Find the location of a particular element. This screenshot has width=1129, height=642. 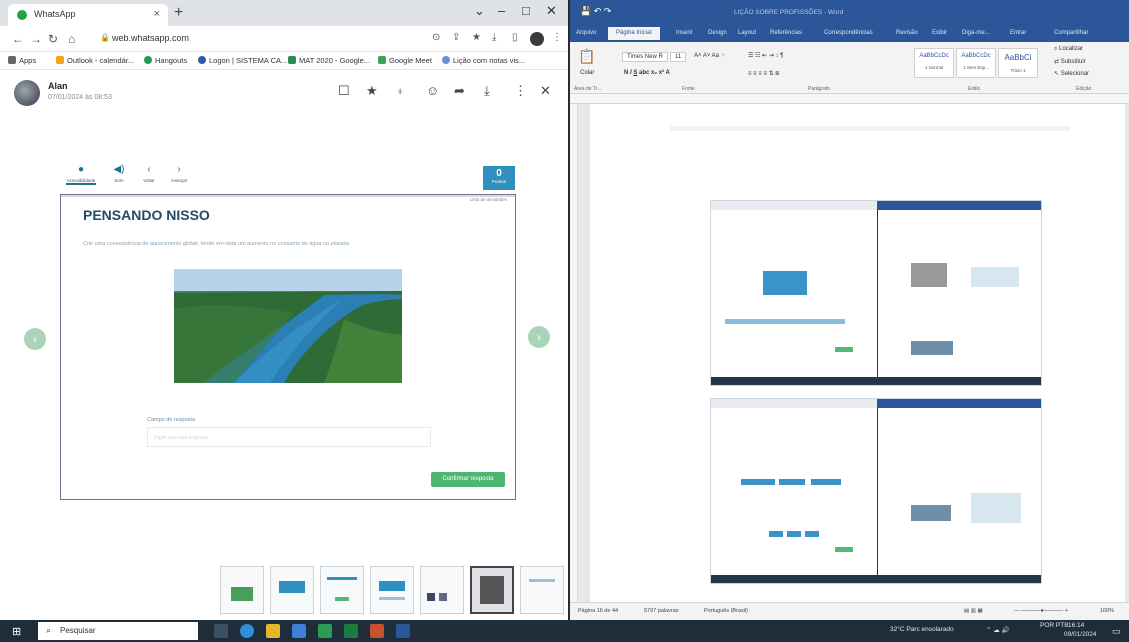

star-icon: ★ is located at coordinates (476, 37).